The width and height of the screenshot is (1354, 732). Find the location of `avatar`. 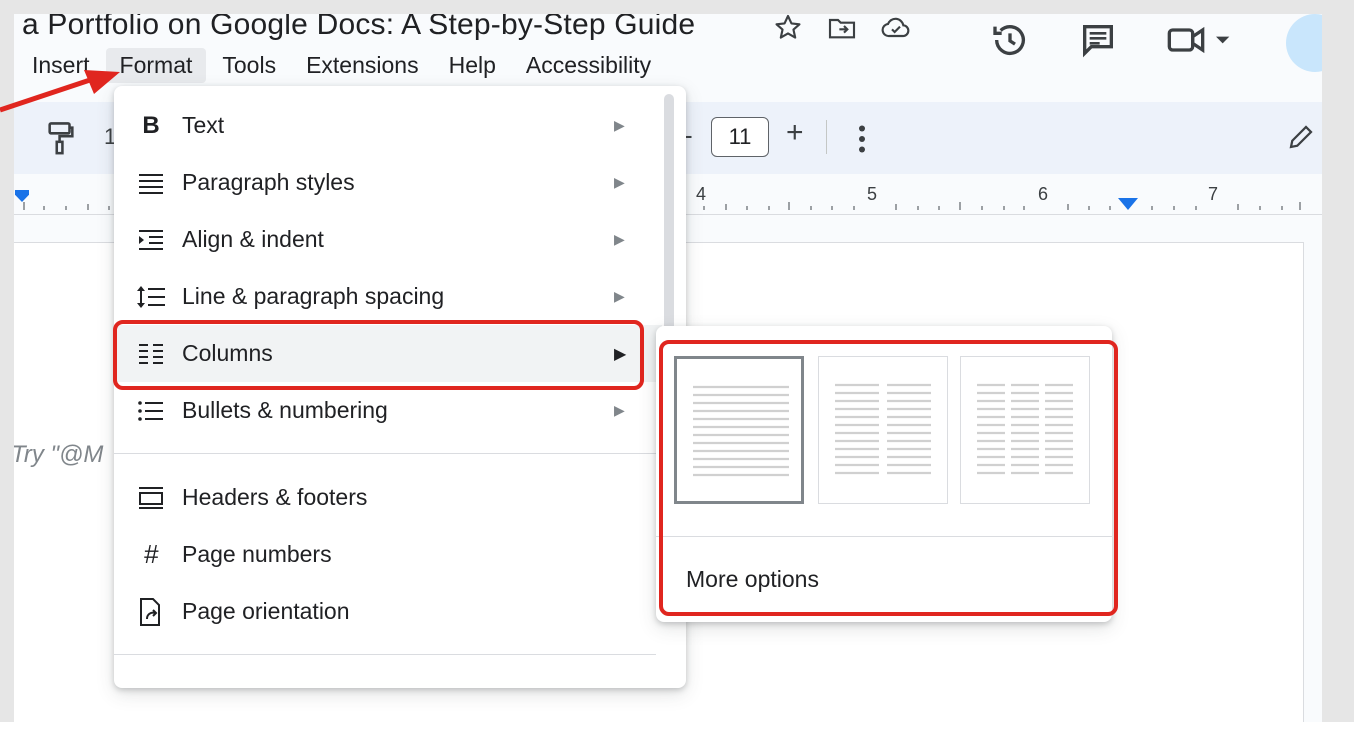

avatar is located at coordinates (1304, 43).